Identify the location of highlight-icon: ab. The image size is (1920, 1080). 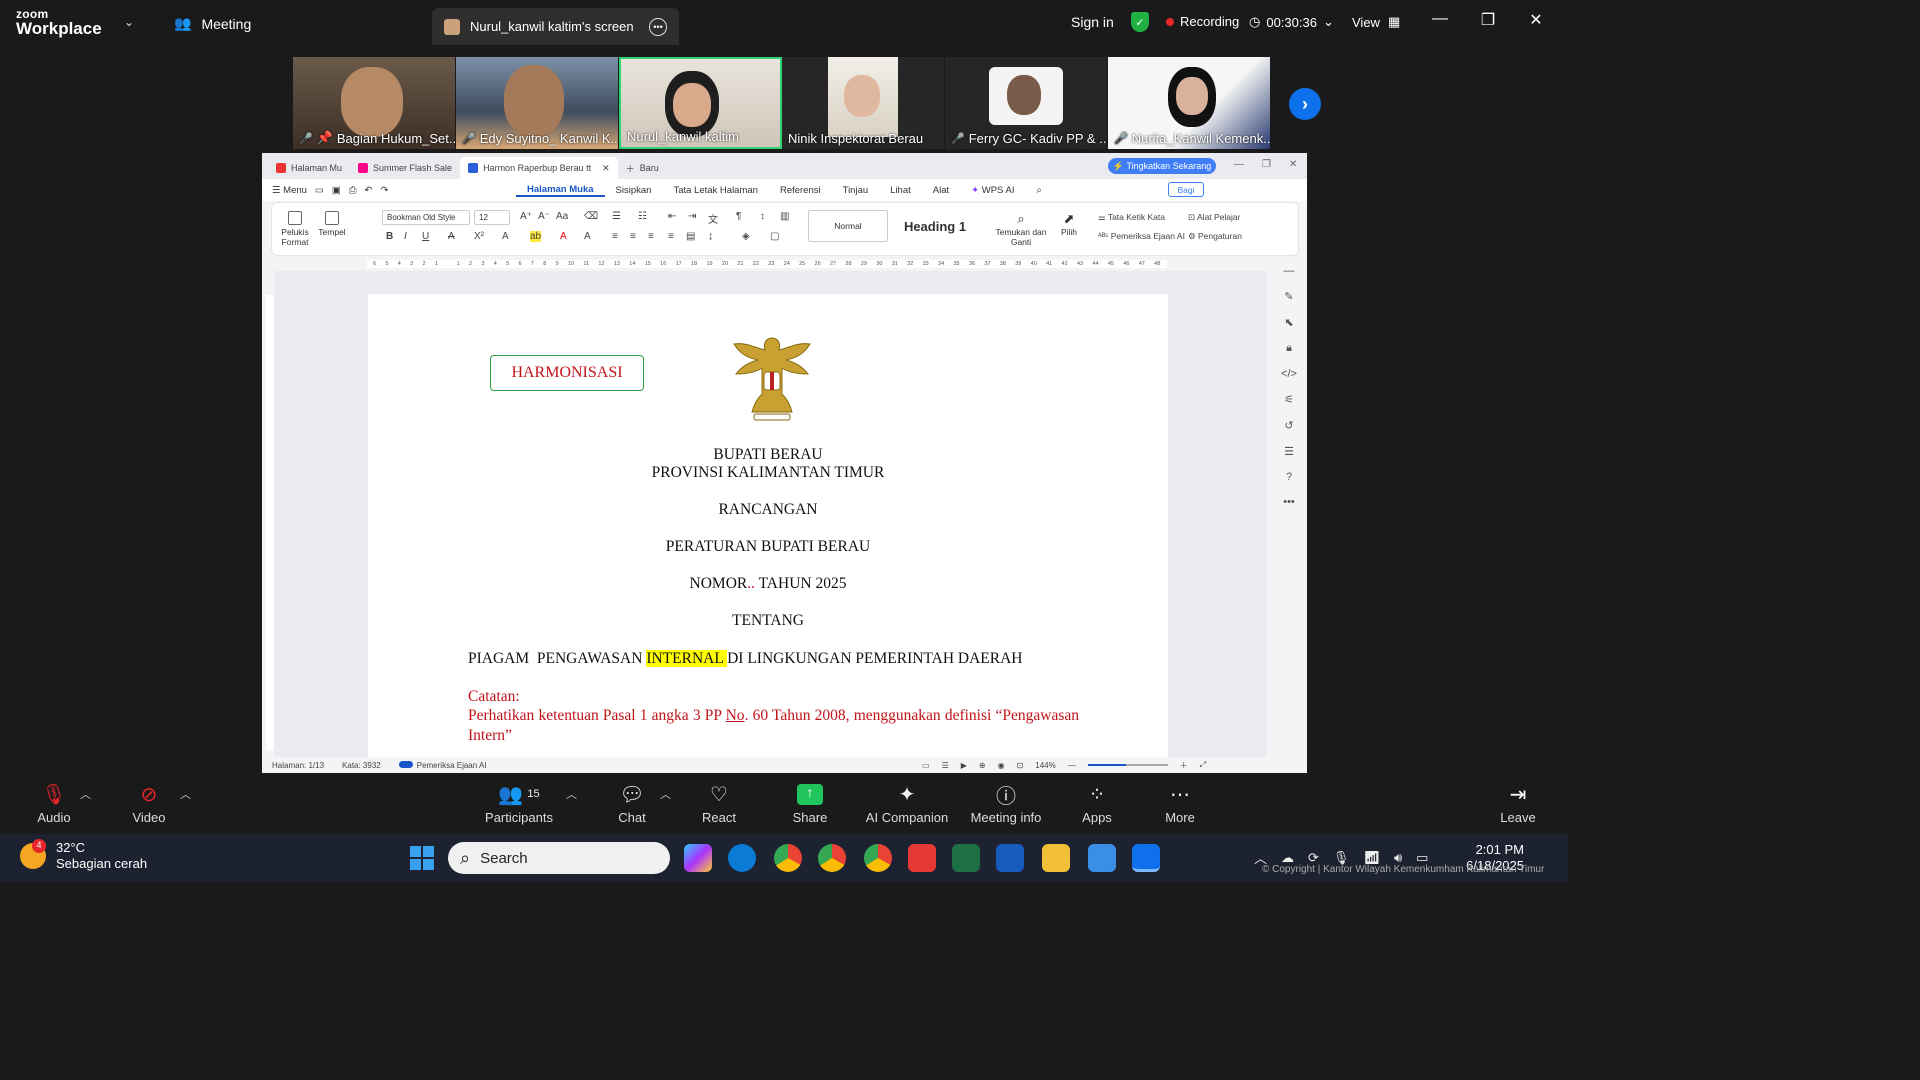
(536, 236).